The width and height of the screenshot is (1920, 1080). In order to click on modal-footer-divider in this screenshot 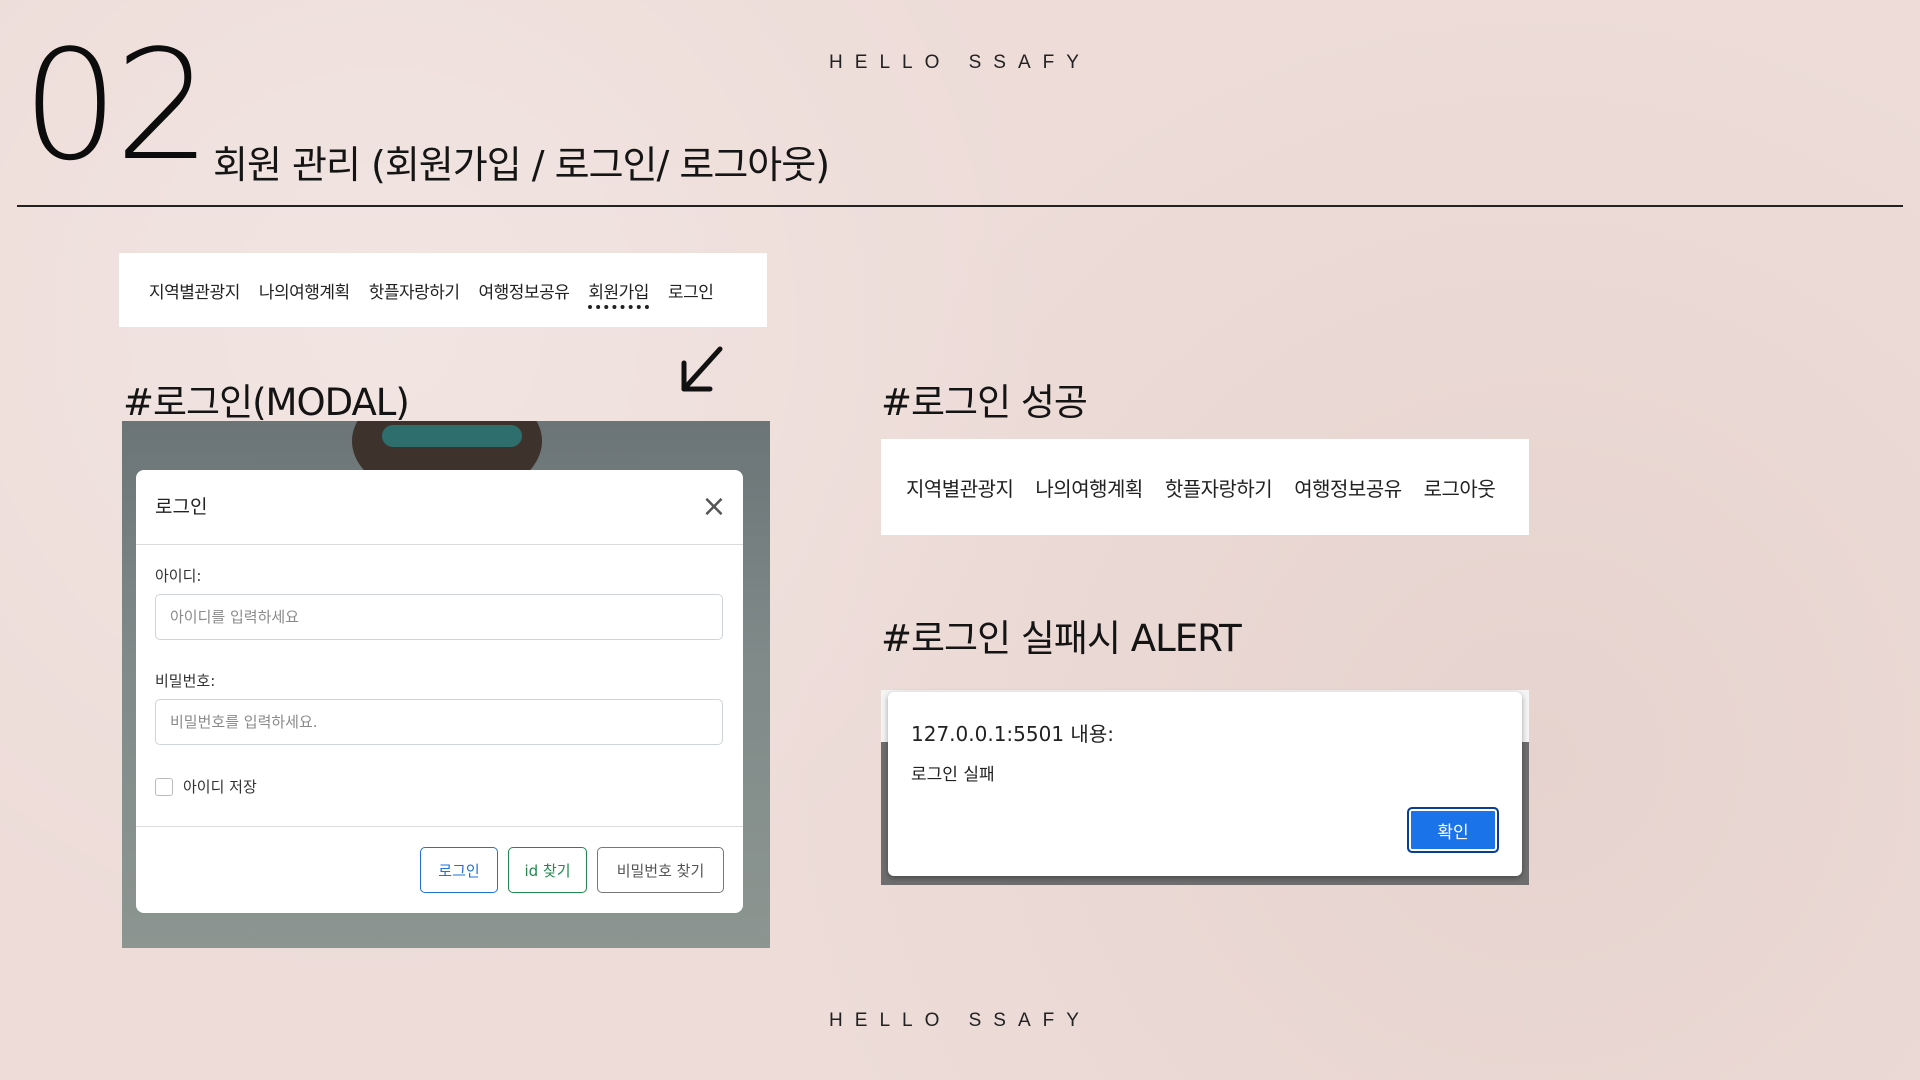, I will do `click(439, 826)`.